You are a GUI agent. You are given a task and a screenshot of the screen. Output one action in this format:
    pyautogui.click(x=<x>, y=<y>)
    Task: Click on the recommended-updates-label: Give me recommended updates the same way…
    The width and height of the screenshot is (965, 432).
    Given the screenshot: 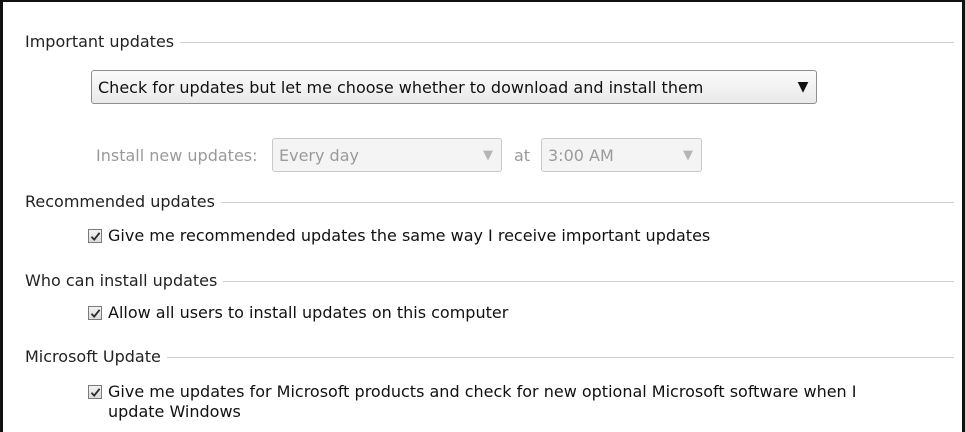 What is the action you would take?
    pyautogui.click(x=409, y=235)
    